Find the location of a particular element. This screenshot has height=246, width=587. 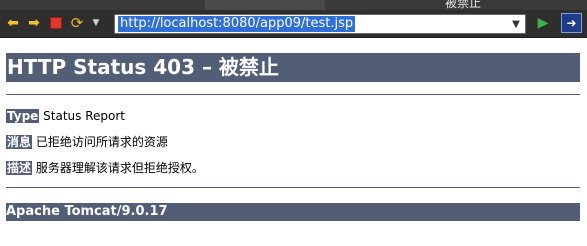

history-dropdown-button: ▼ is located at coordinates (96, 23).